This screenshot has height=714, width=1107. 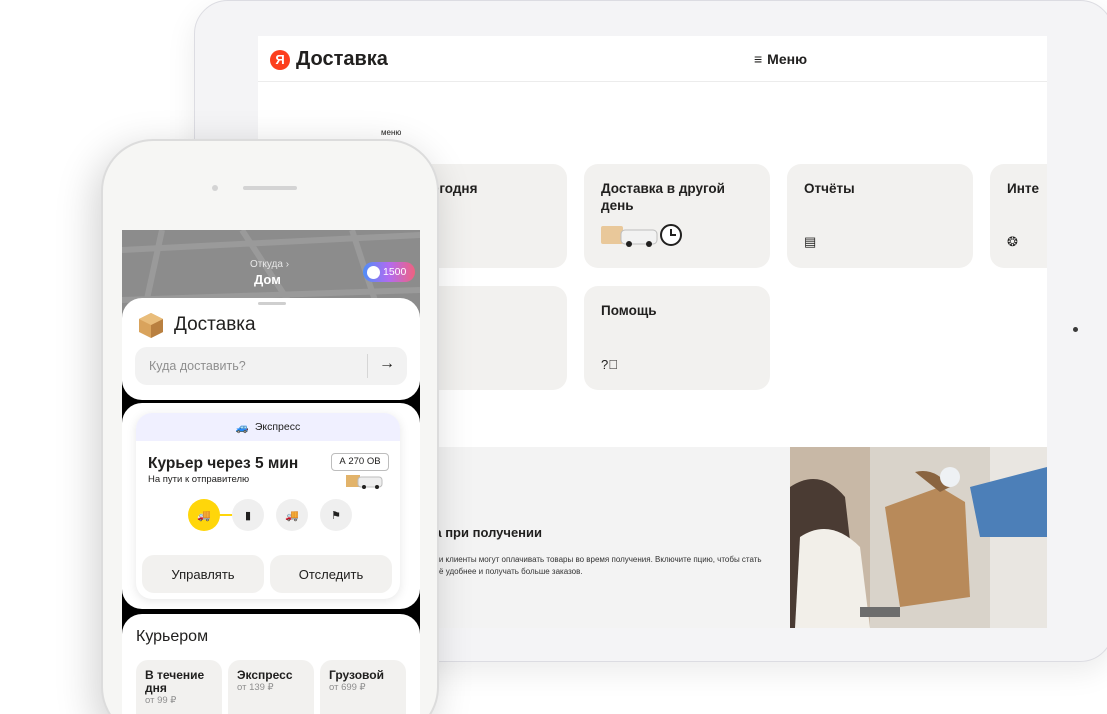 What do you see at coordinates (373, 272) in the screenshot?
I see `plus-icon` at bounding box center [373, 272].